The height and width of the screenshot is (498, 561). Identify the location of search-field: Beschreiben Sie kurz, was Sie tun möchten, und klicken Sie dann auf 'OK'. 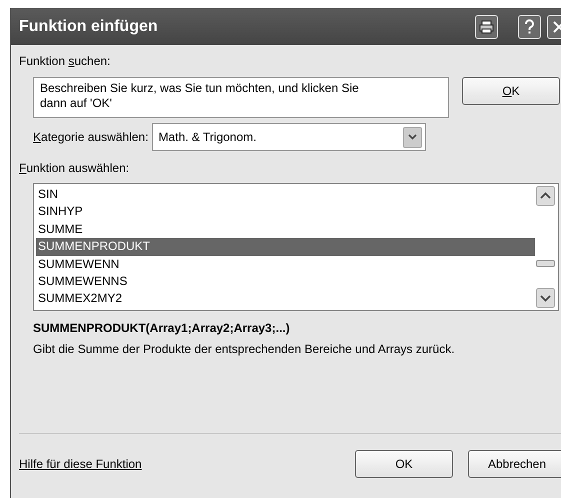
(241, 97).